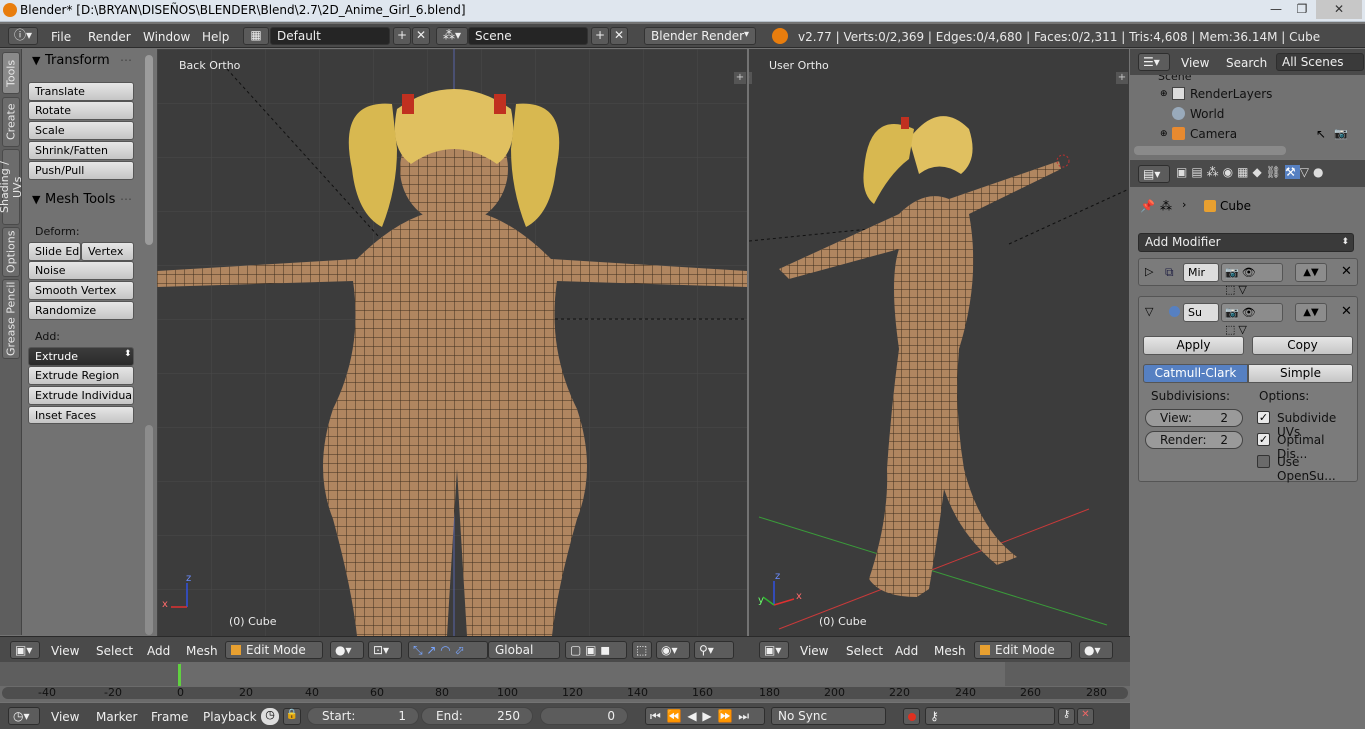 The image size is (1365, 729). Describe the element at coordinates (81, 270) in the screenshot. I see `noise-button: Noise` at that location.